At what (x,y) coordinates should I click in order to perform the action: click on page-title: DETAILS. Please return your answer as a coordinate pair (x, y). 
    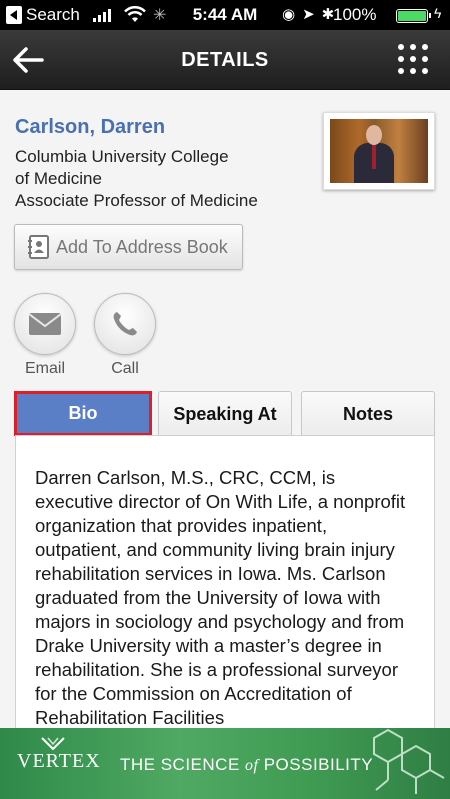
    Looking at the image, I should click on (225, 60).